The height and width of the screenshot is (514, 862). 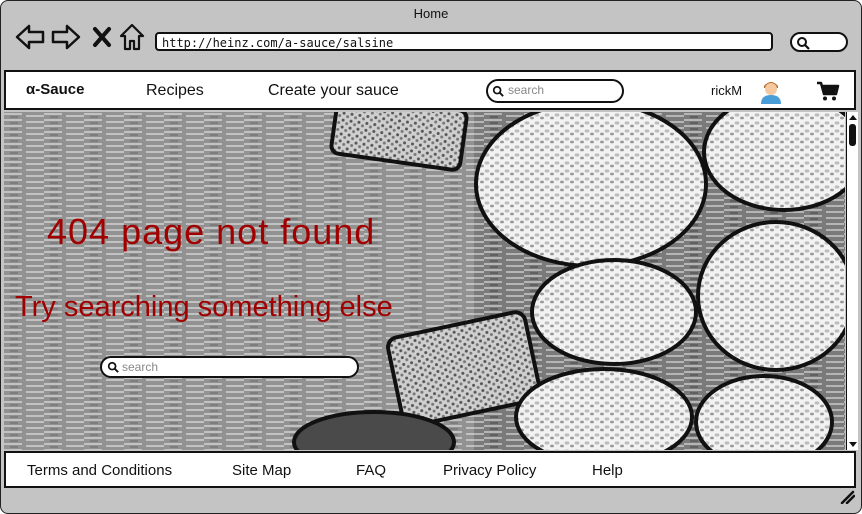 What do you see at coordinates (464, 41) in the screenshot?
I see `url-bar: http://heinz.com/a-sauce/salsine` at bounding box center [464, 41].